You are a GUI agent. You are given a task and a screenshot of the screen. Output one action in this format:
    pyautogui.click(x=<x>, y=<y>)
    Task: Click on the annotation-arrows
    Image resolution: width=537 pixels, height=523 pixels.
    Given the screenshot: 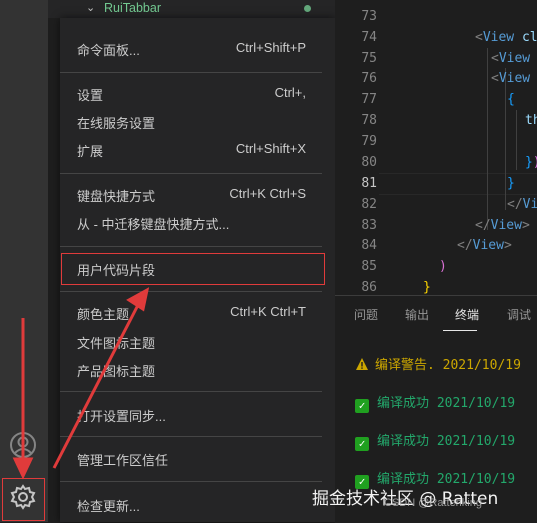 What is the action you would take?
    pyautogui.click(x=81, y=383)
    